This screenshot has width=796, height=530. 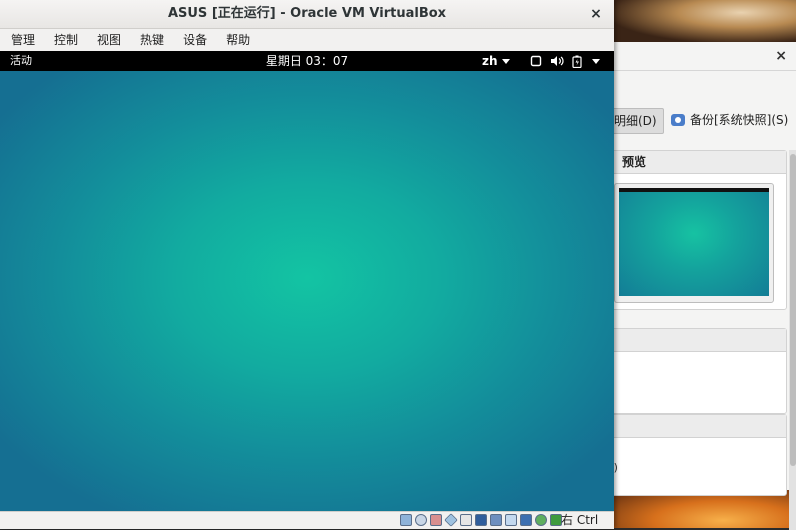 I want to click on system-menu-chevron-icon, so click(x=596, y=61).